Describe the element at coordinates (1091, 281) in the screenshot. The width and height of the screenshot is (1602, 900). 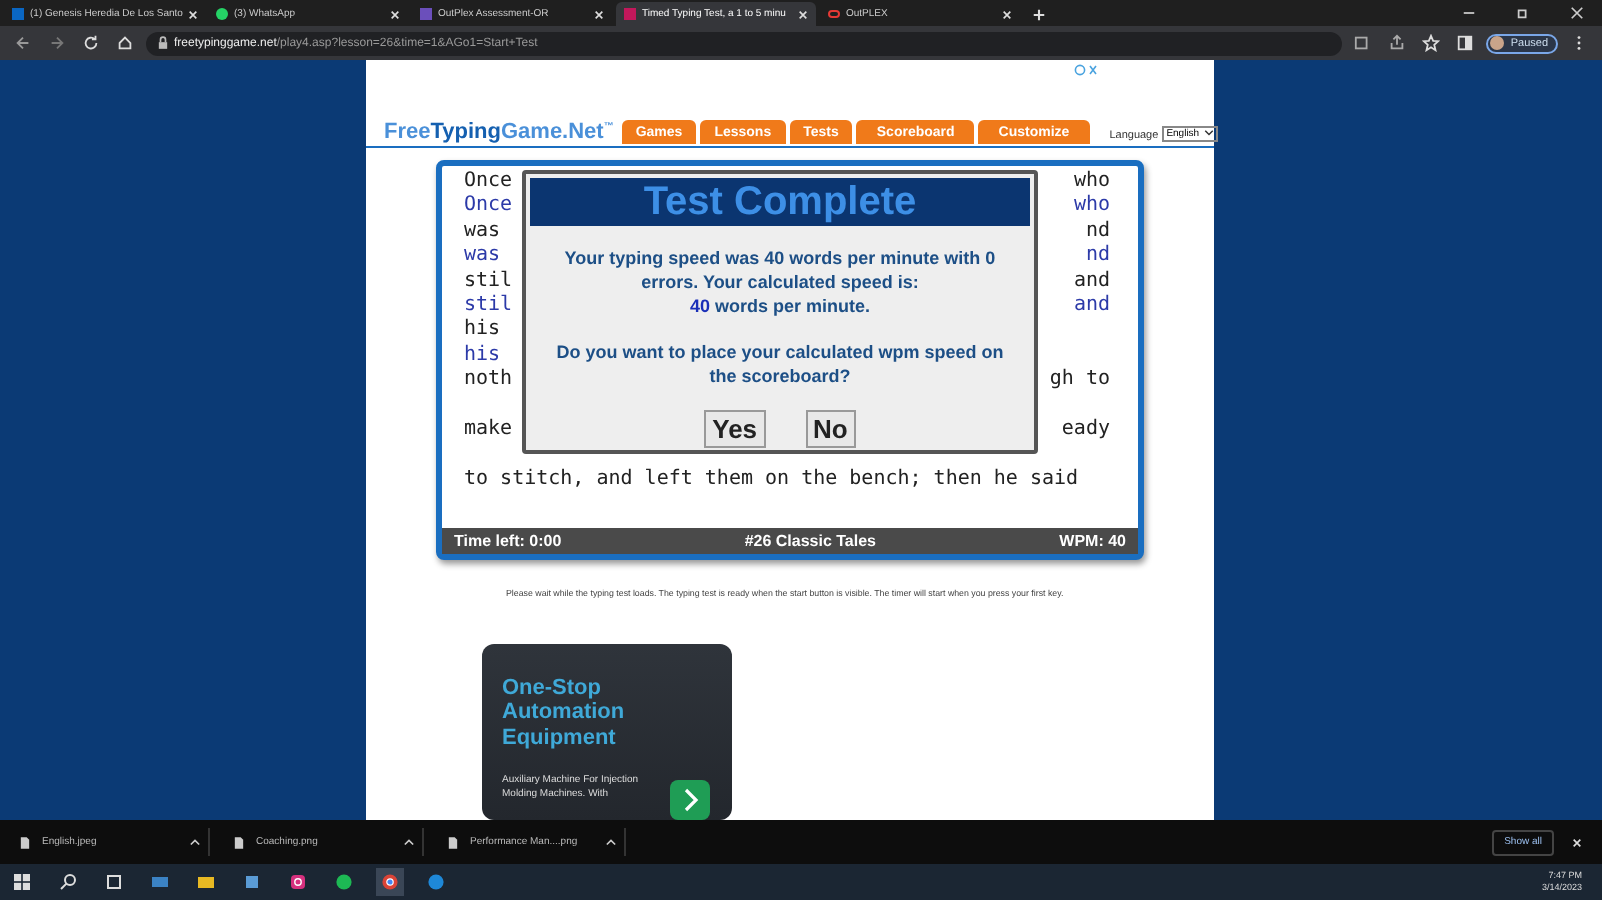
I see `source-text: and` at that location.